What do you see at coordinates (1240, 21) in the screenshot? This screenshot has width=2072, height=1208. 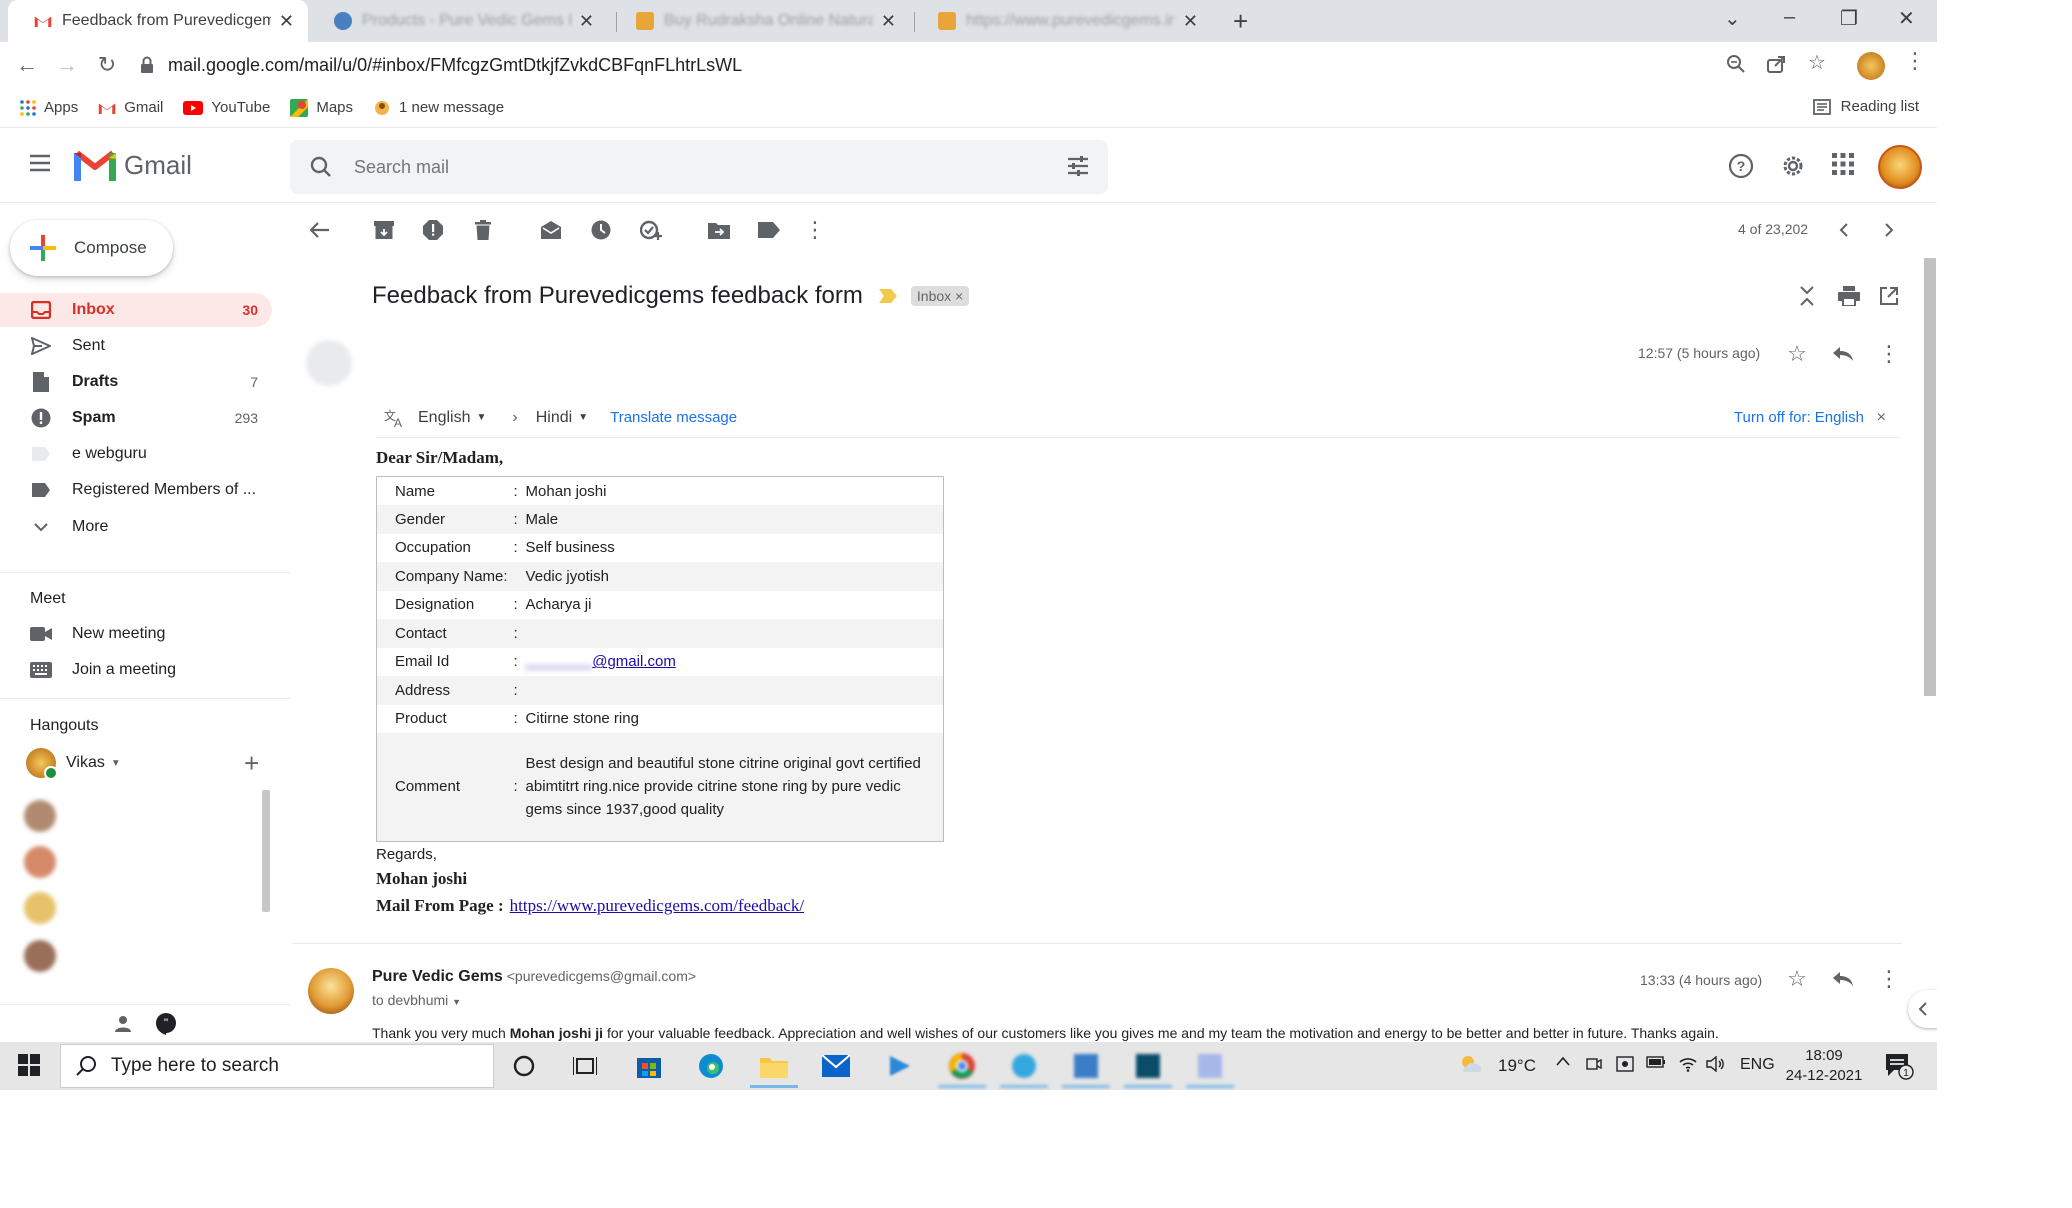 I see `new-tab-button: +` at bounding box center [1240, 21].